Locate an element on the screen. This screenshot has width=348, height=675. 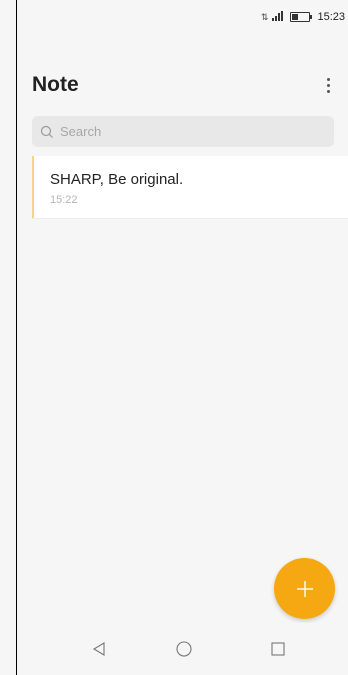
page-title: Note is located at coordinates (55, 84).